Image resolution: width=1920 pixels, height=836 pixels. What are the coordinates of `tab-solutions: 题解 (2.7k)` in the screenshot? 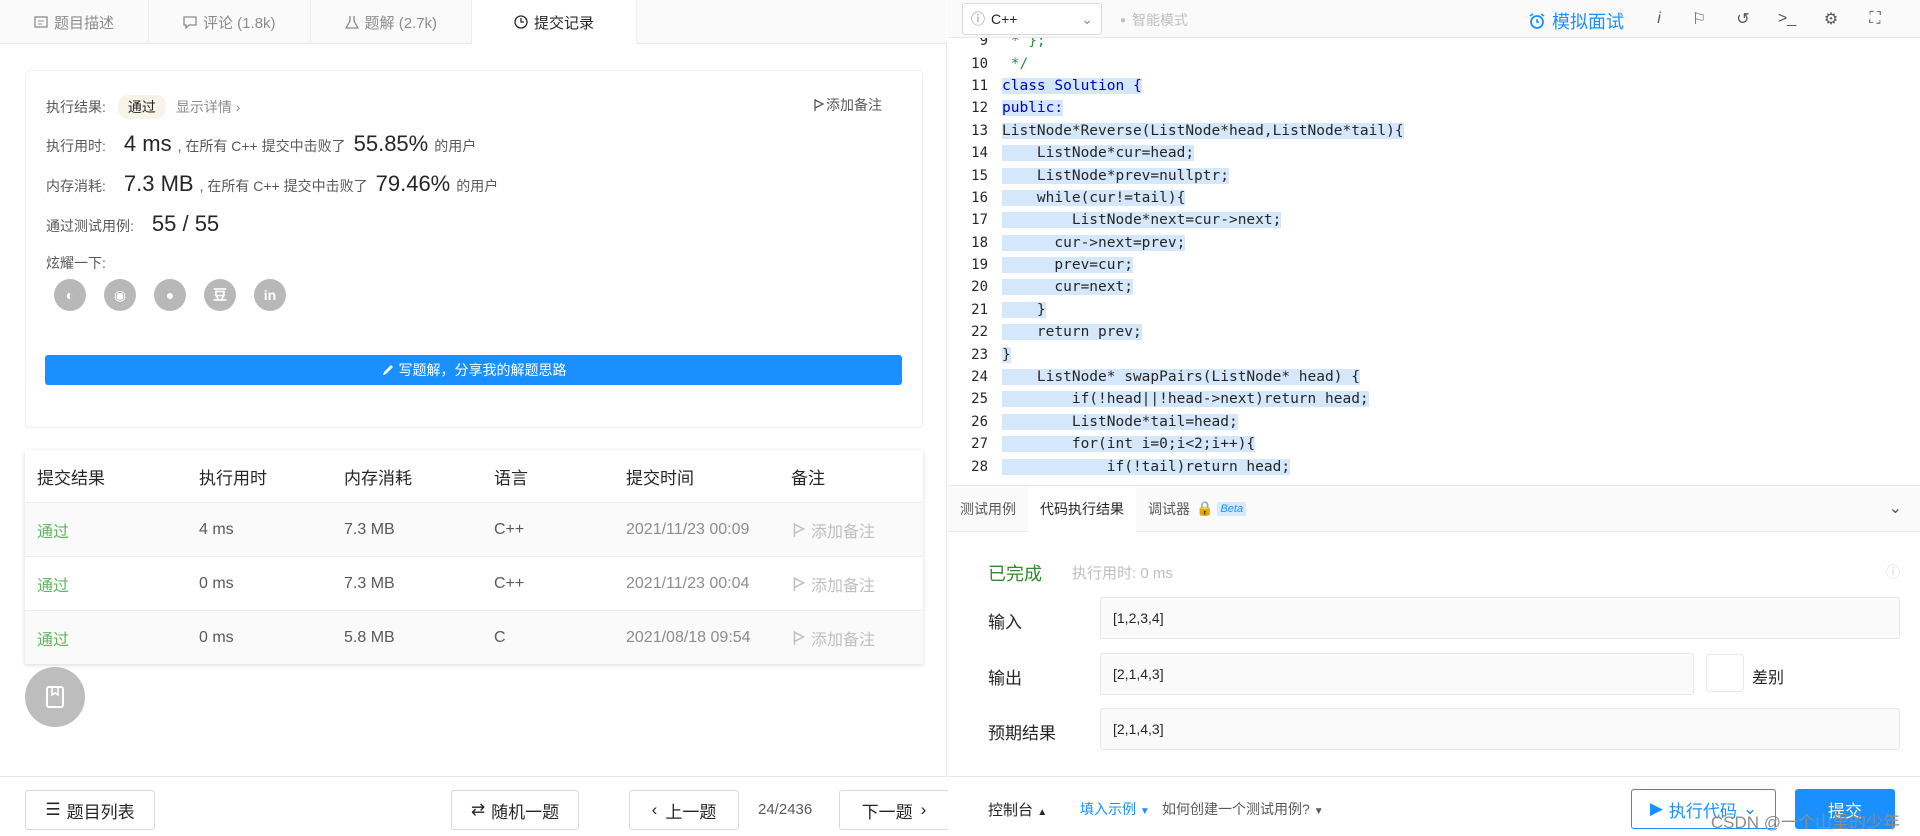 It's located at (392, 22).